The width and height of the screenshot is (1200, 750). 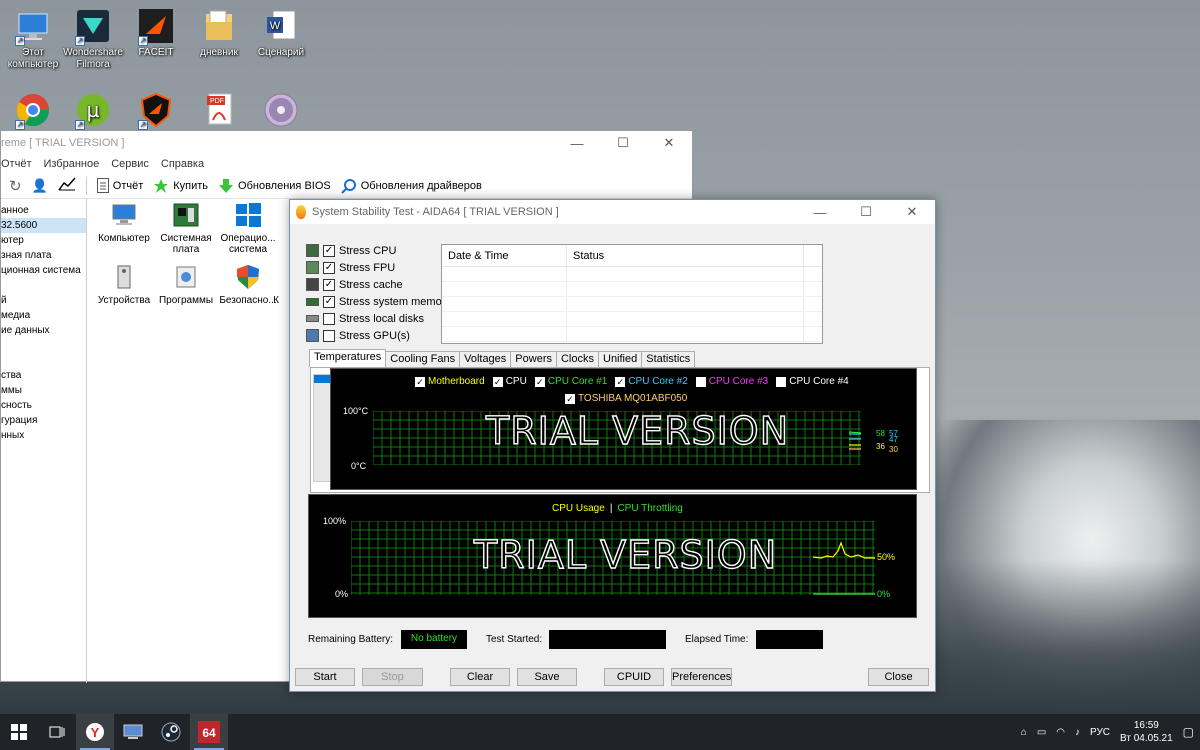 I want to click on status-log-table: Date & Time Status, so click(x=632, y=294).